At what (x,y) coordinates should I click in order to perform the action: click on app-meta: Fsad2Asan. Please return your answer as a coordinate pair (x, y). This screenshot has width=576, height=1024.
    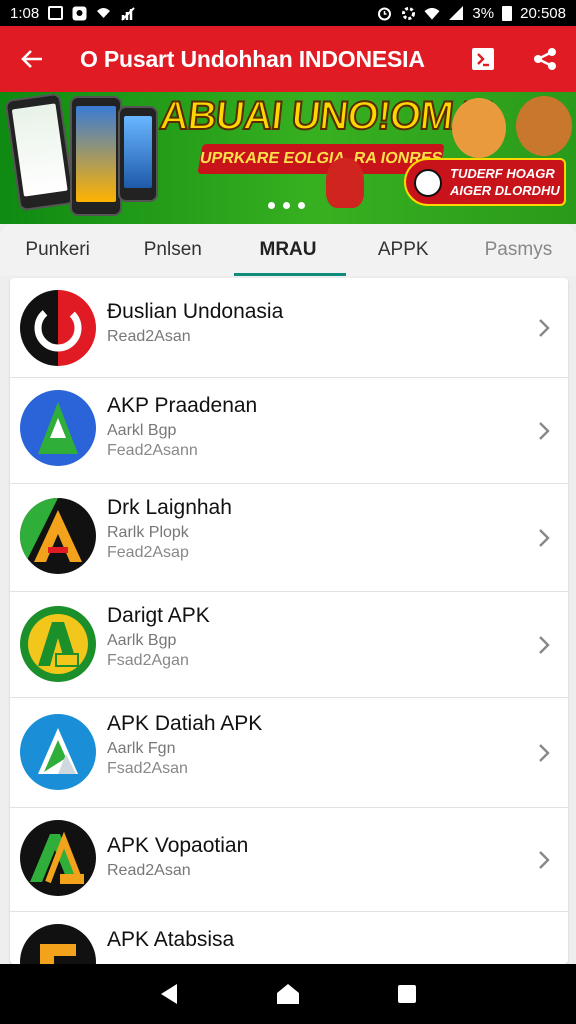
    Looking at the image, I should click on (147, 768).